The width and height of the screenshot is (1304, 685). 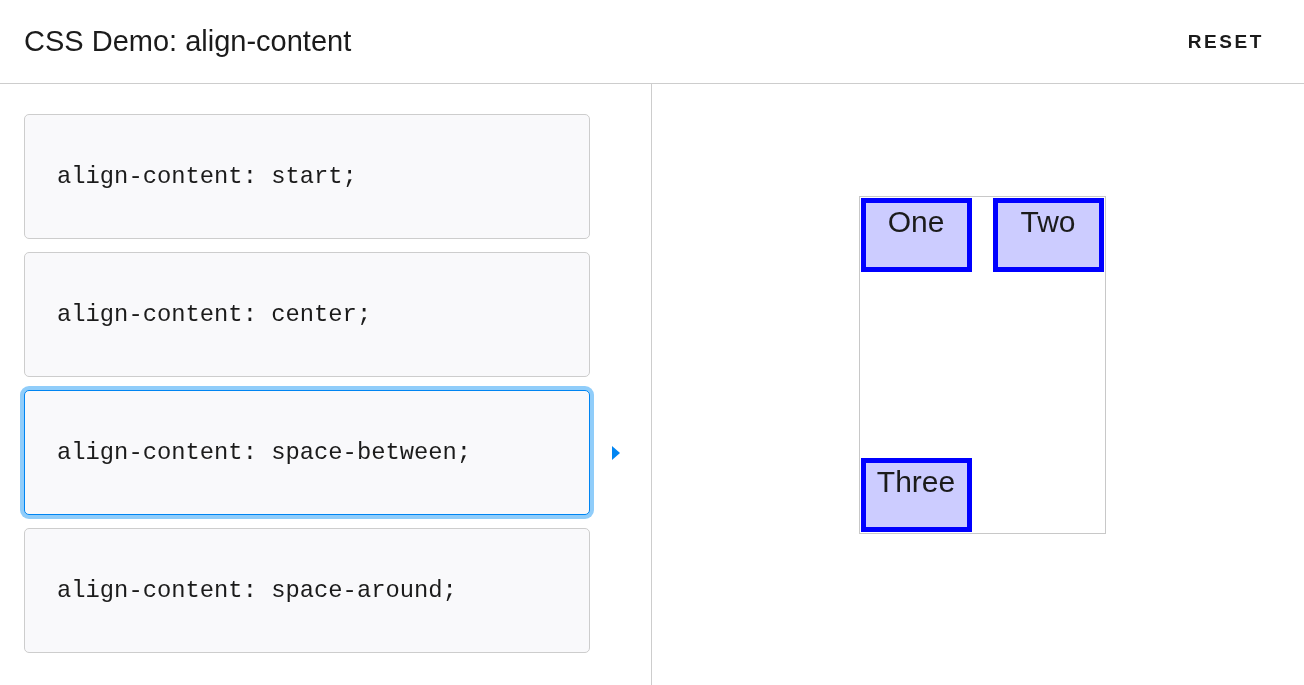 I want to click on demo-item: Two, so click(x=1048, y=235).